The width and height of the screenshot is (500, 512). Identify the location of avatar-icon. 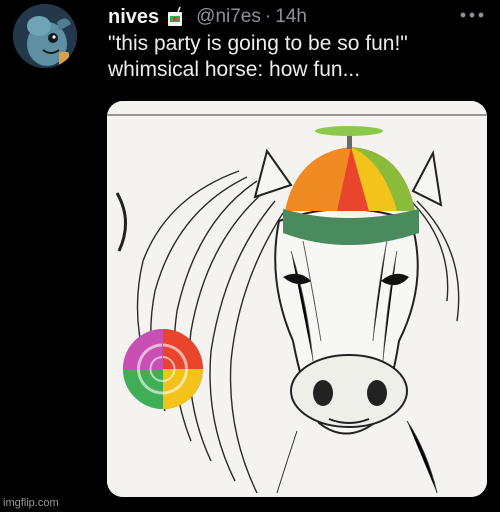
(45, 36).